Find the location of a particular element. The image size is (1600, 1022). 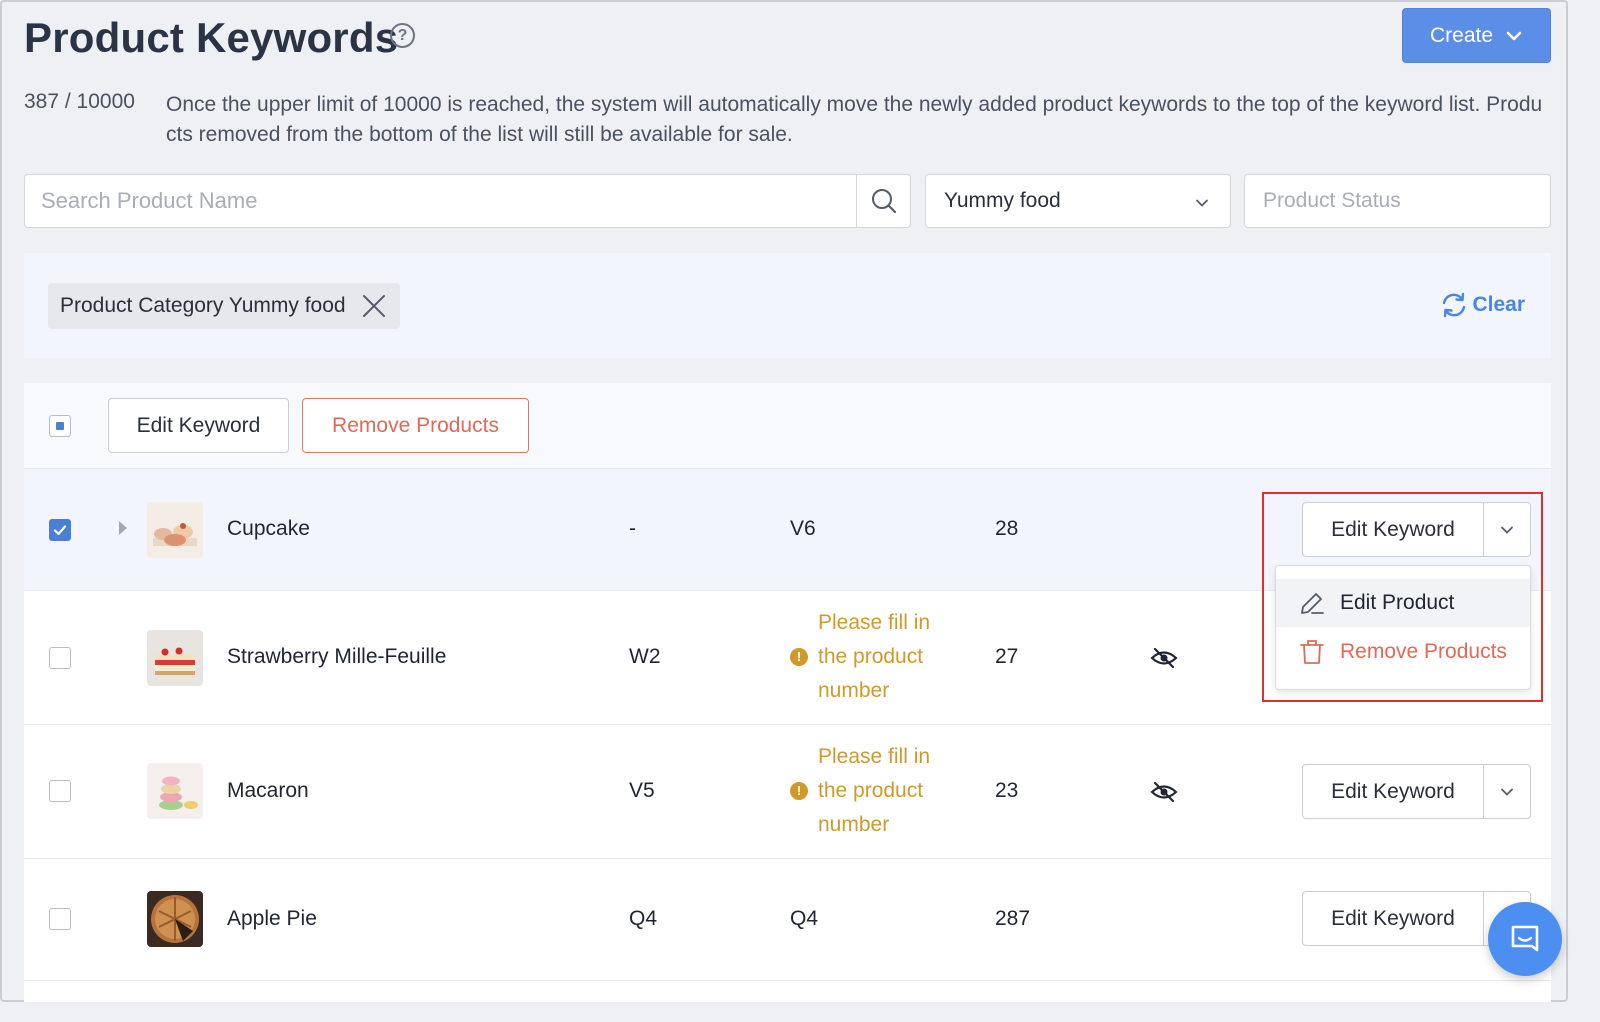

product-number: Q4 is located at coordinates (804, 918).